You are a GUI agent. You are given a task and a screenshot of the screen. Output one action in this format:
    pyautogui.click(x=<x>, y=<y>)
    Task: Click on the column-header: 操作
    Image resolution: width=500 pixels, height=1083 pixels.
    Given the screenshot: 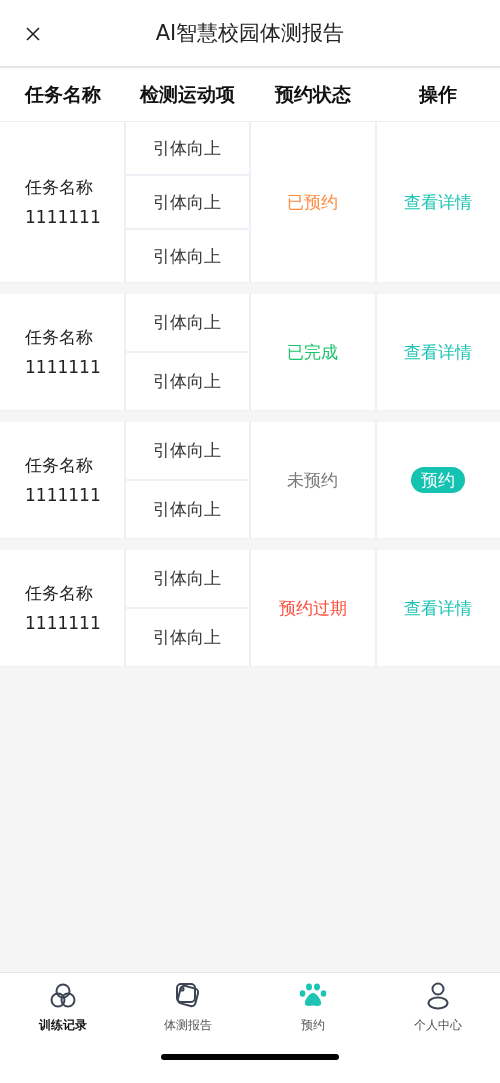 What is the action you would take?
    pyautogui.click(x=437, y=94)
    